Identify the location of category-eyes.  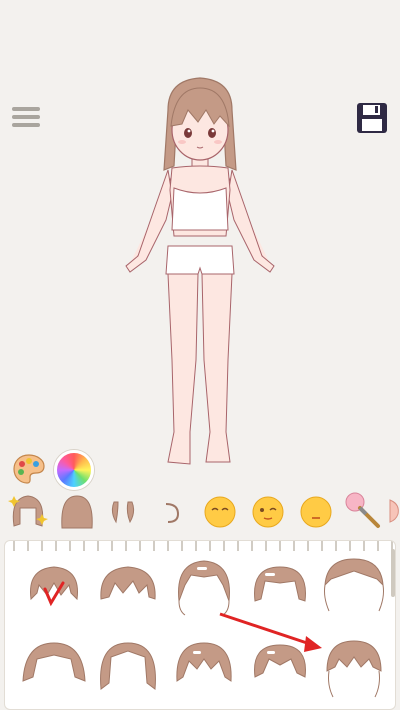
(220, 511).